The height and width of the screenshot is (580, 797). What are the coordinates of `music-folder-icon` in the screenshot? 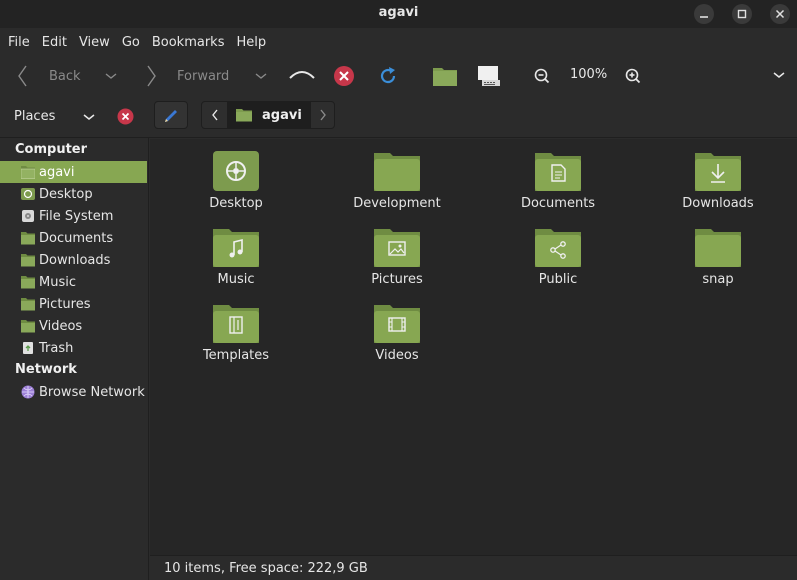 It's located at (236, 248).